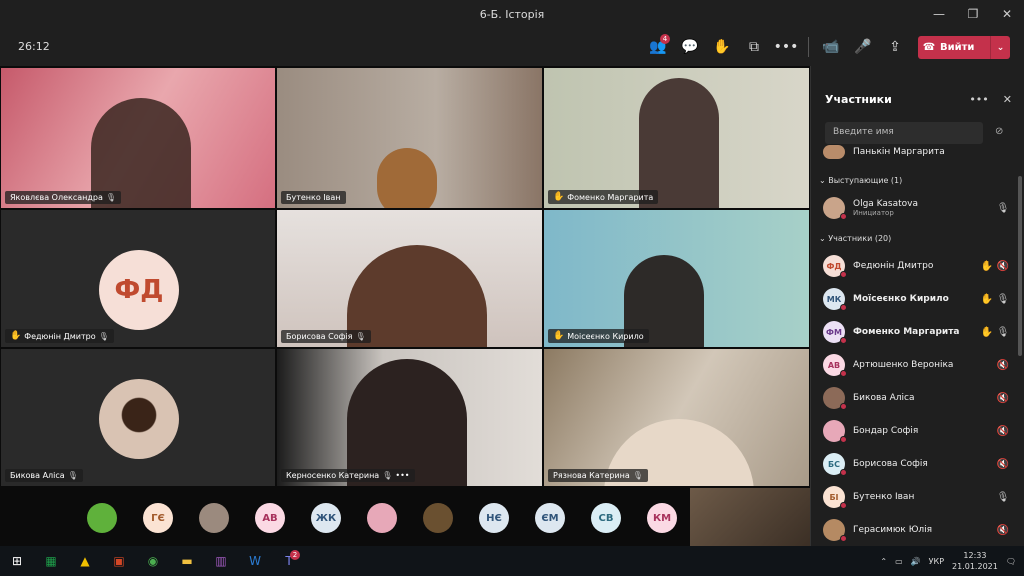  What do you see at coordinates (17, 561) in the screenshot?
I see `start-icon: ⊞` at bounding box center [17, 561].